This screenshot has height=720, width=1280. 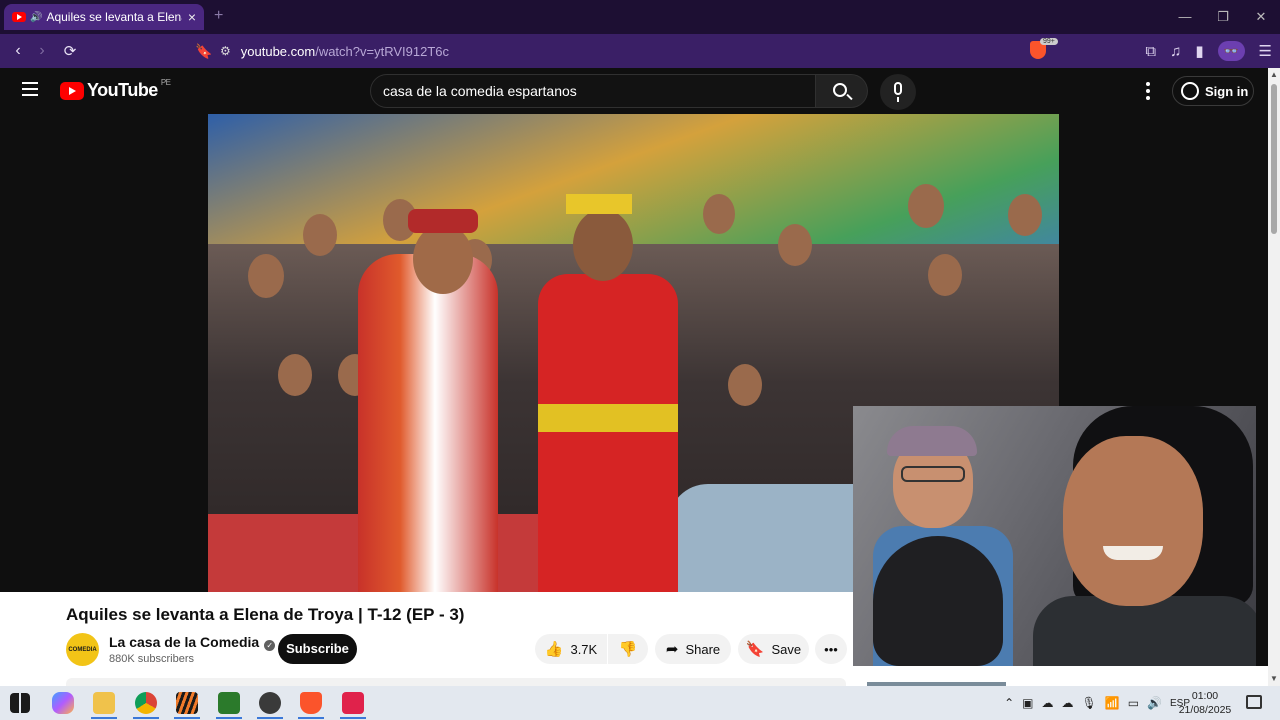 I want to click on close-window-icon: ✕, so click(x=1261, y=17).